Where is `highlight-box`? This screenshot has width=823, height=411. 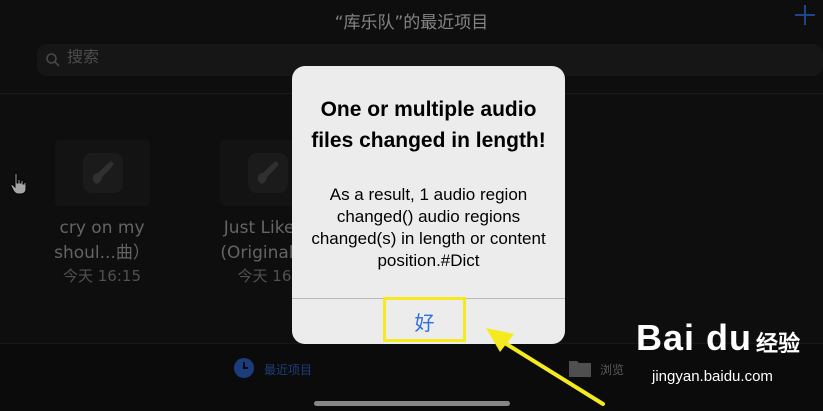 highlight-box is located at coordinates (424, 319).